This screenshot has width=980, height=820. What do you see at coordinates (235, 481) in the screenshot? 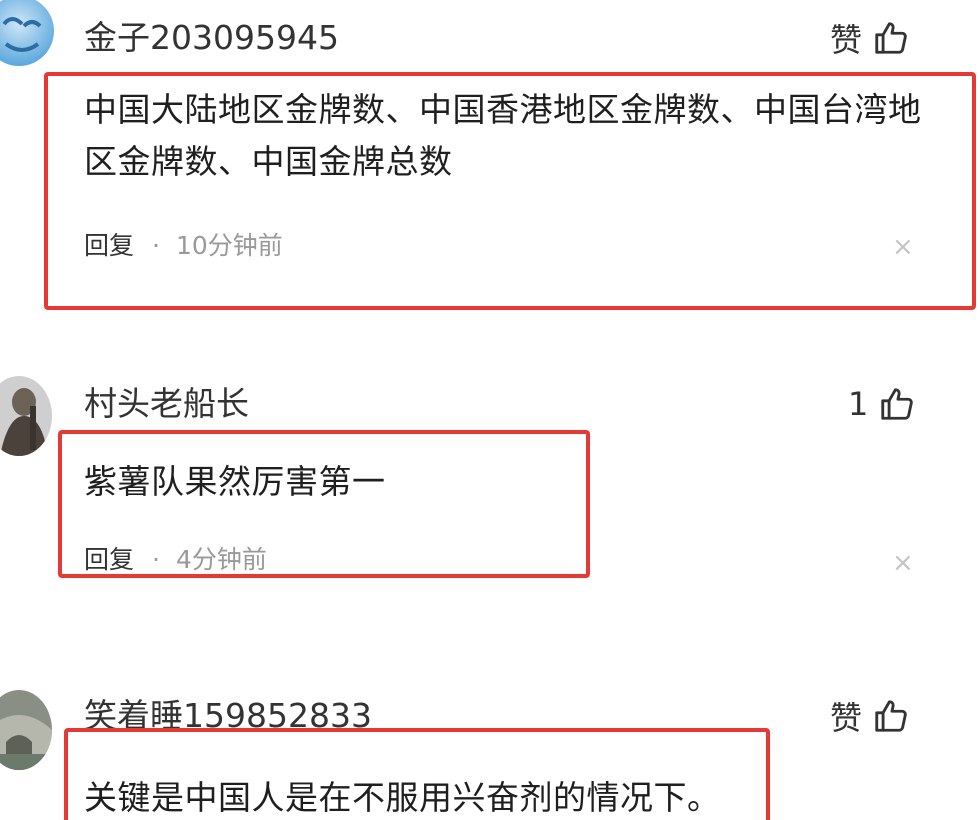
I see `comment-text: 紫薯队果然厉害第一` at bounding box center [235, 481].